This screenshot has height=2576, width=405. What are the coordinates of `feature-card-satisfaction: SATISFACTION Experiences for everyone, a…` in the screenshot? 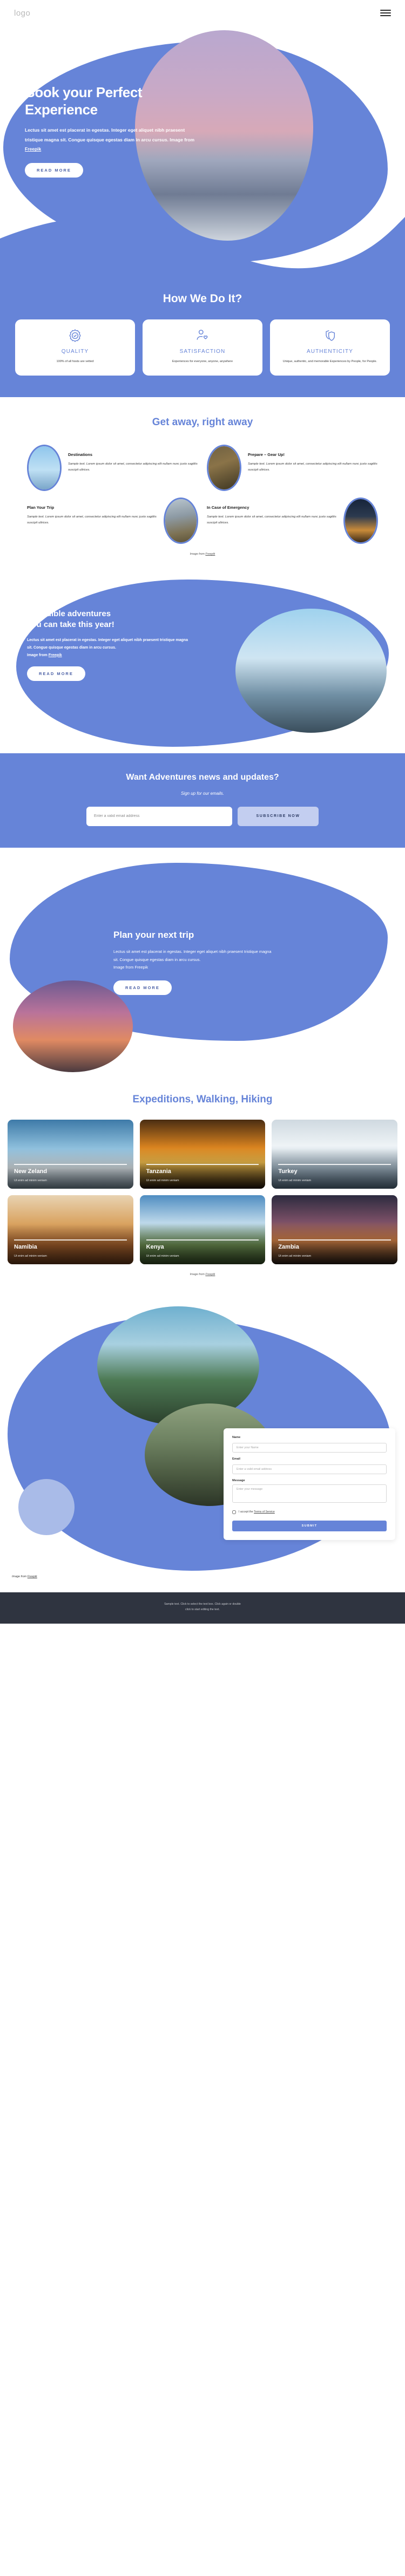 It's located at (202, 347).